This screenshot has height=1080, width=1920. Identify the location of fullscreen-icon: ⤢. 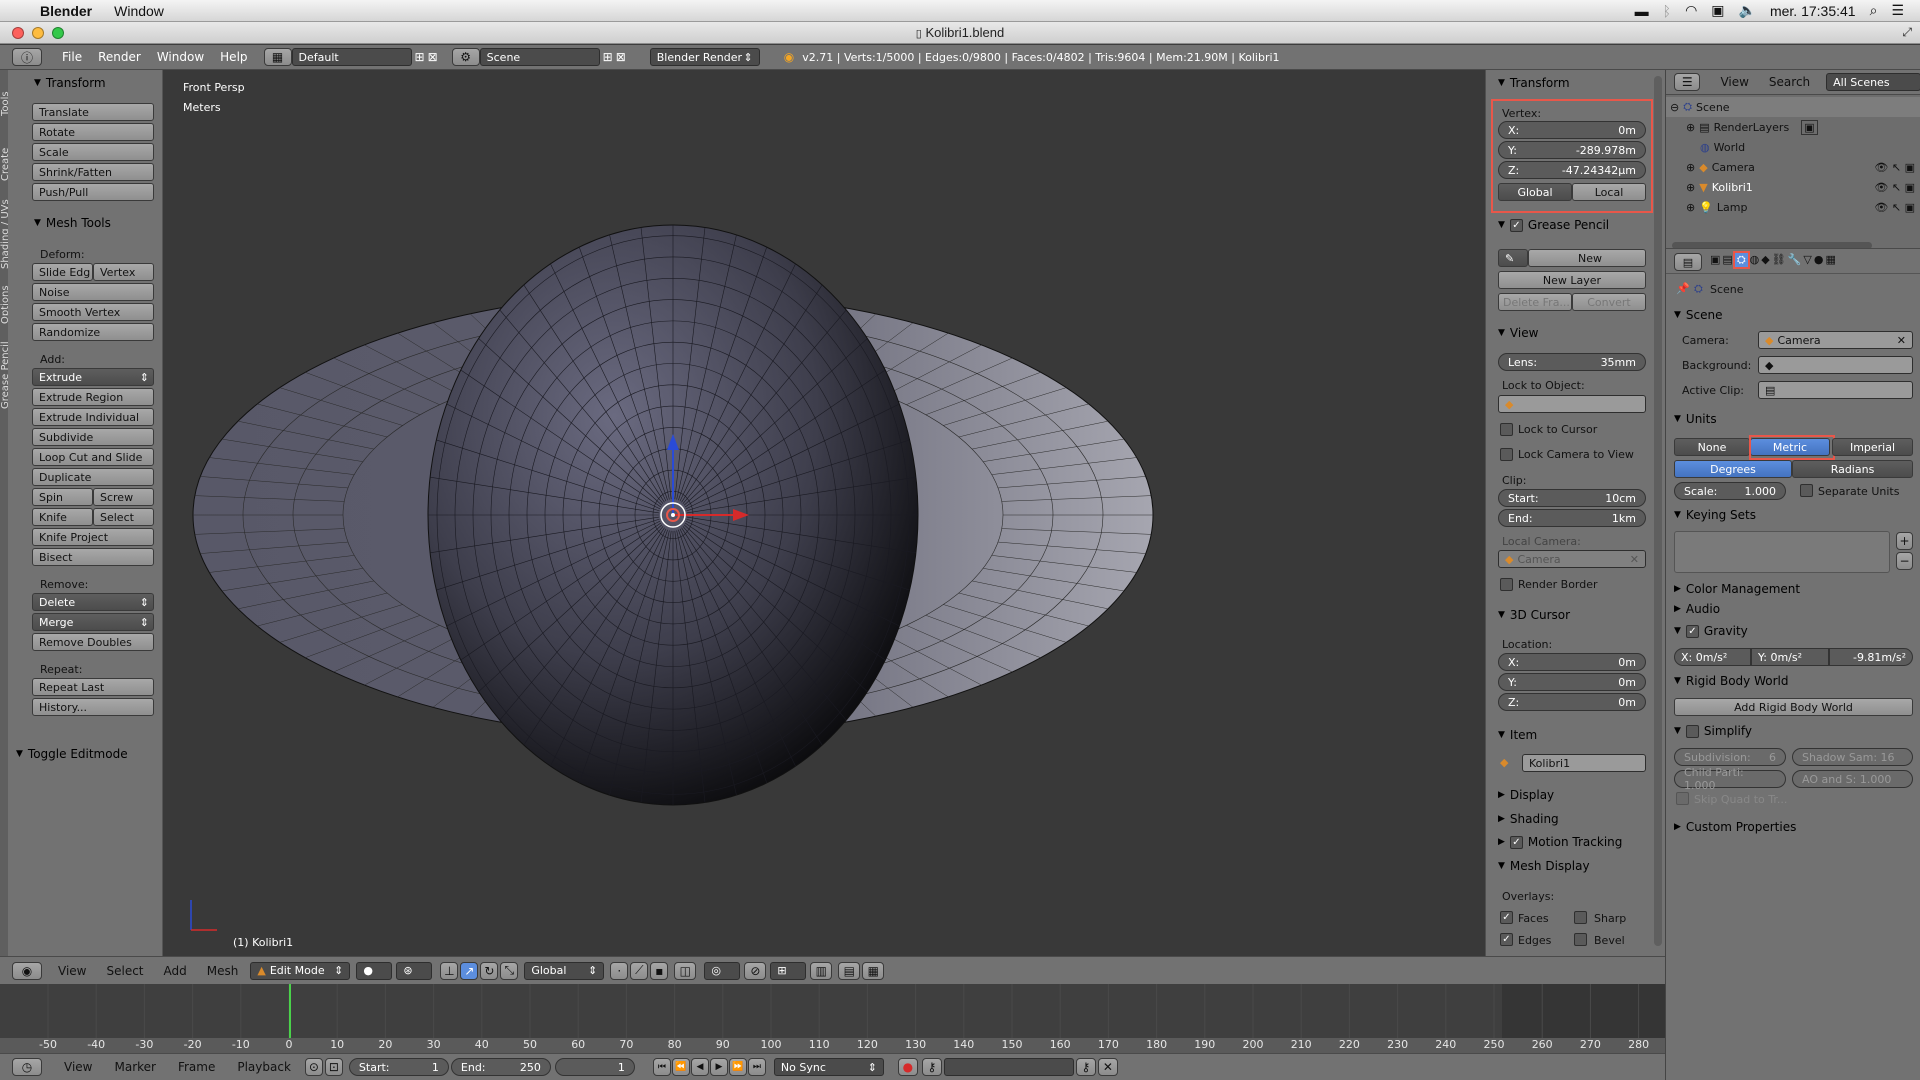
(1907, 32).